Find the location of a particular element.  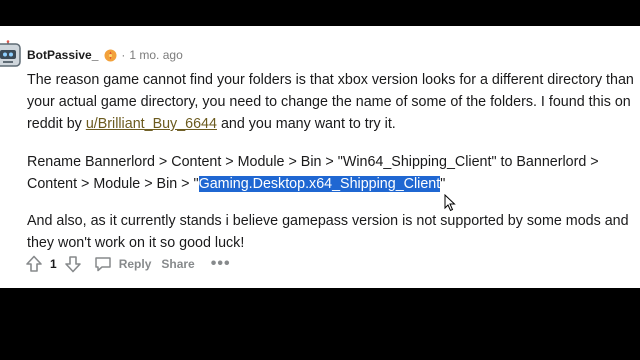

vote-score: 1 is located at coordinates (53, 264).